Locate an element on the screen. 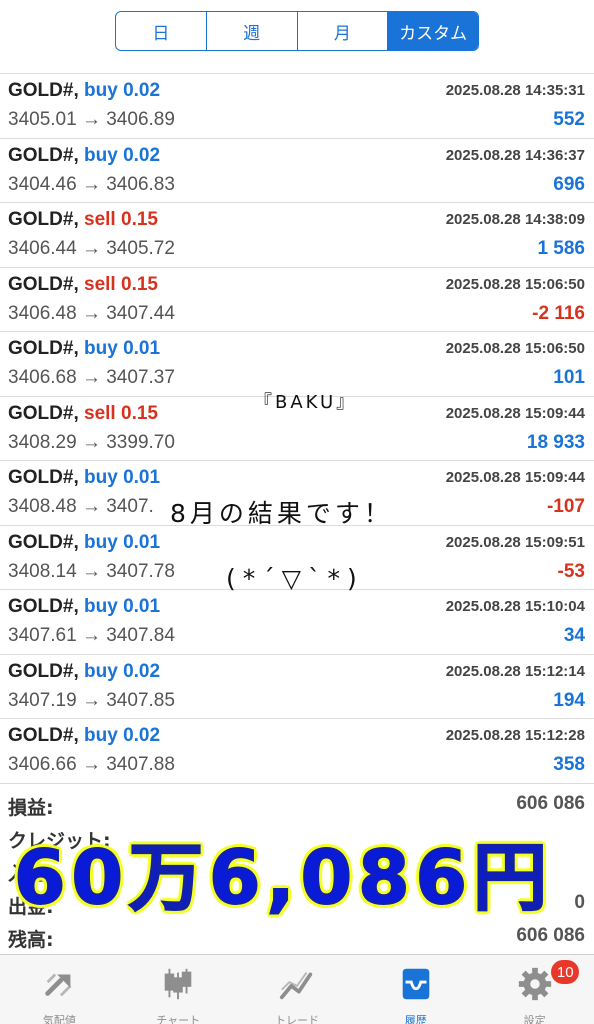 The height and width of the screenshot is (1024, 594). tab-settings-label: 設定 is located at coordinates (534, 1019).